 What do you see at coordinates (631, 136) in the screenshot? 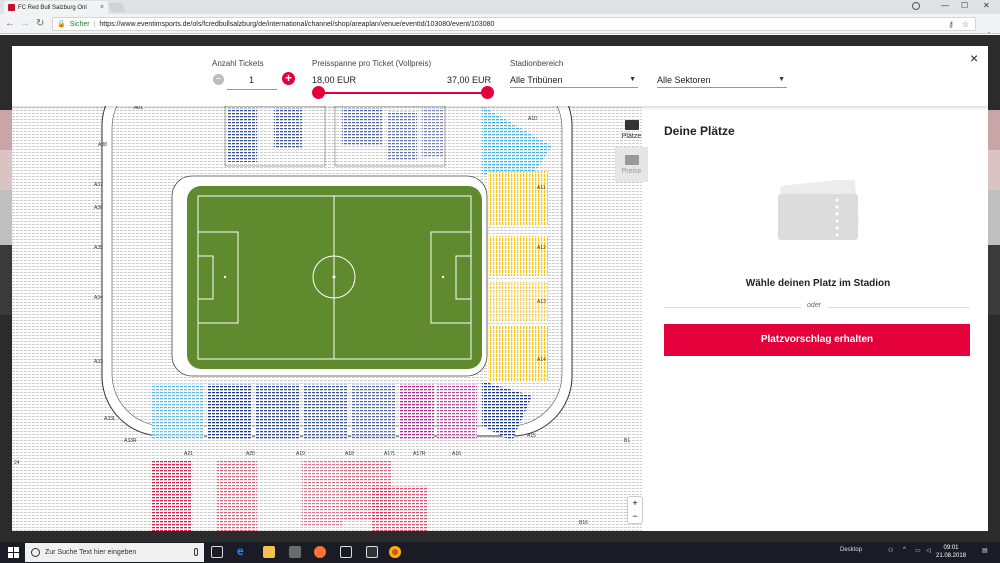
I see `tab-seats-label: Plätze` at bounding box center [631, 136].